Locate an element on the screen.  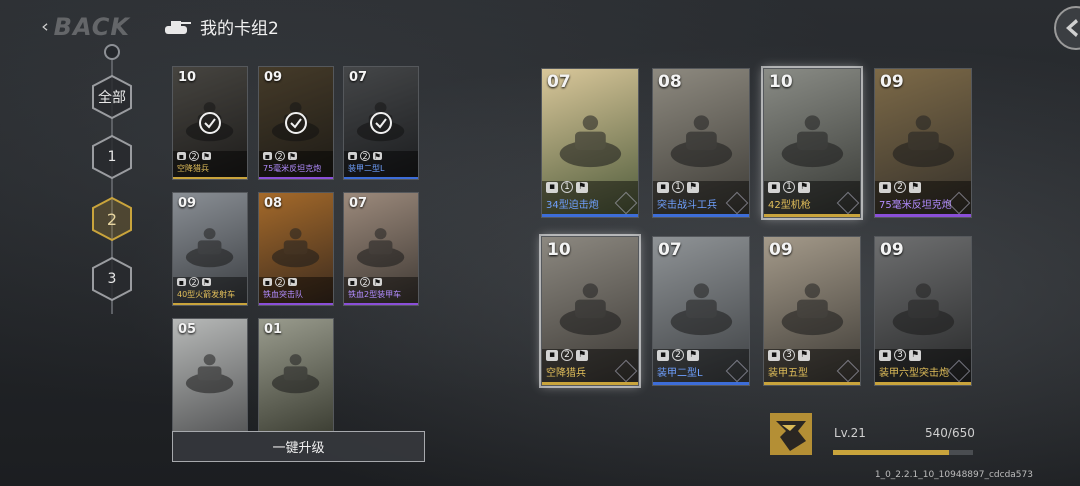
card-level: 05 is located at coordinates (187, 329).